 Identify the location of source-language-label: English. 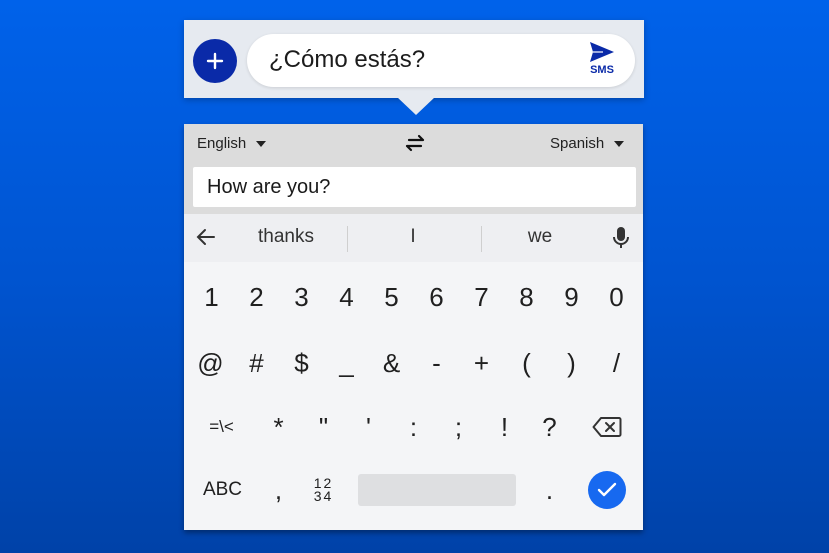
(222, 143).